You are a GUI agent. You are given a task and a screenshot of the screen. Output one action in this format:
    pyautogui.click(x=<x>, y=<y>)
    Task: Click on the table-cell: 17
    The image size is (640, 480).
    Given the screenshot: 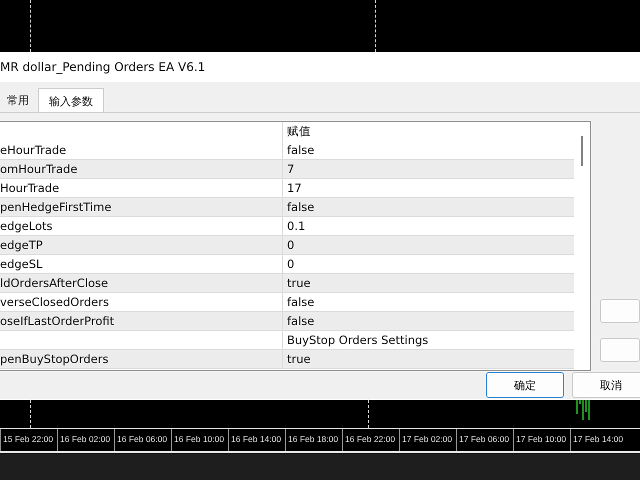 What is the action you would take?
    pyautogui.click(x=294, y=188)
    